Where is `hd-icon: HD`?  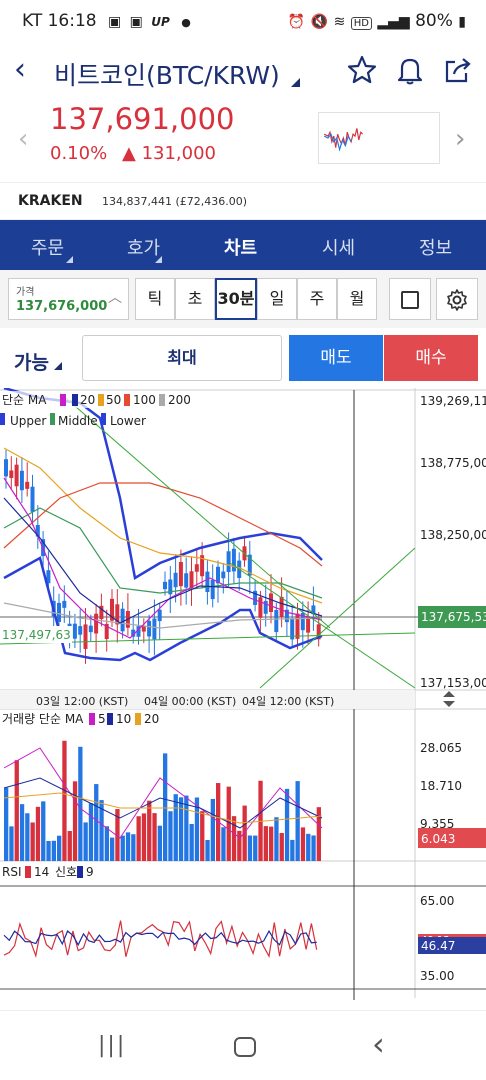 hd-icon: HD is located at coordinates (361, 23).